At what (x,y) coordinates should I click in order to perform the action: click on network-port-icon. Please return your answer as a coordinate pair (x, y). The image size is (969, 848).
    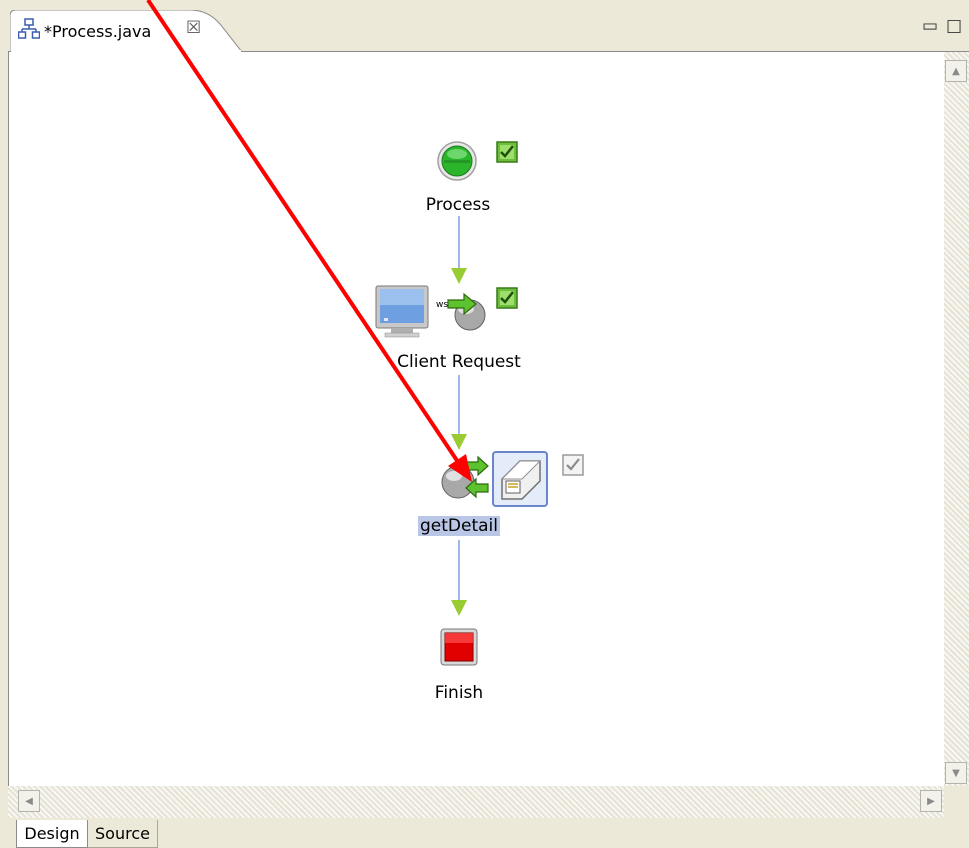
    Looking at the image, I should click on (520, 479).